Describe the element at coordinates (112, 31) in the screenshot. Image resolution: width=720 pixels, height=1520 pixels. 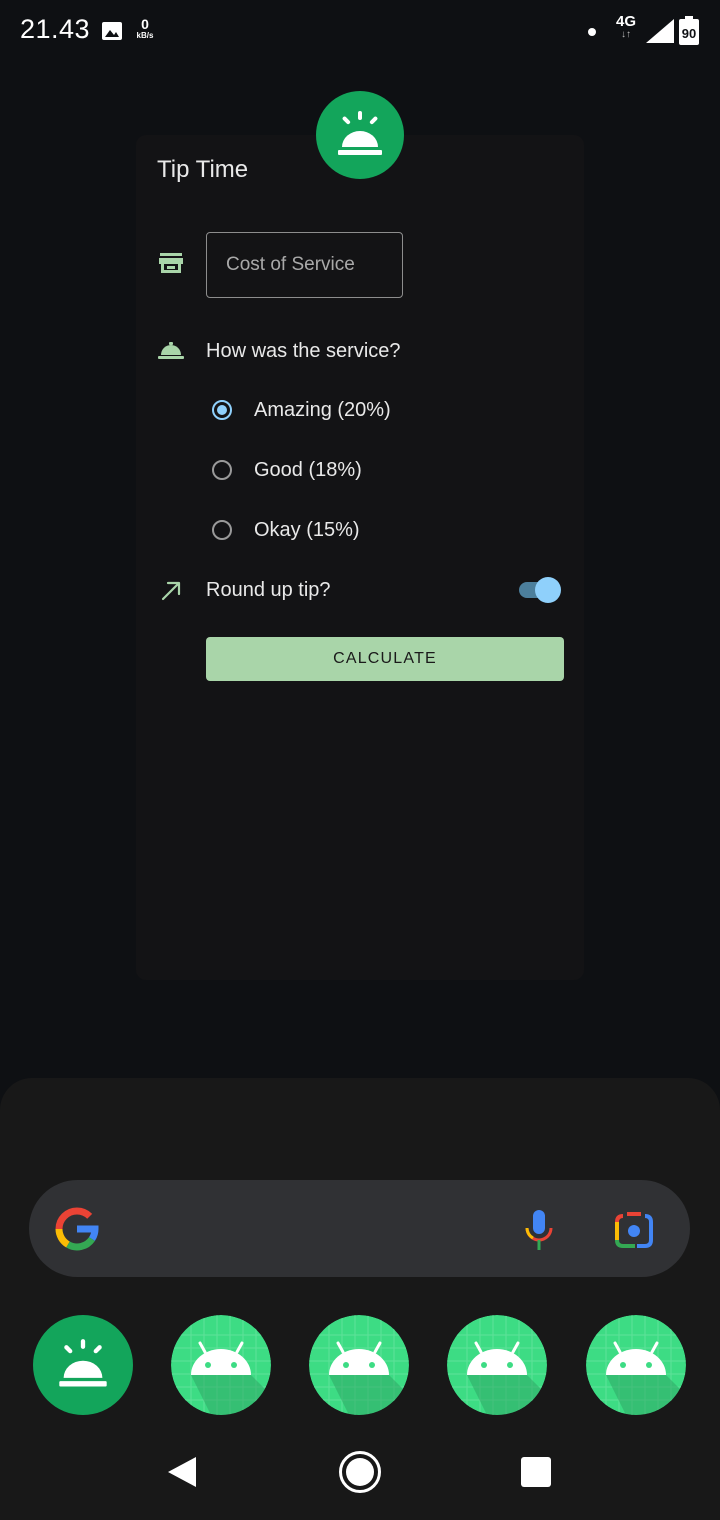
I see `image-icon` at that location.